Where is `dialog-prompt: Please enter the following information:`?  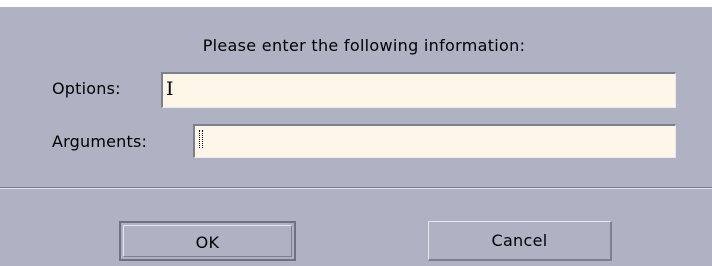
dialog-prompt: Please enter the following information: is located at coordinates (364, 45).